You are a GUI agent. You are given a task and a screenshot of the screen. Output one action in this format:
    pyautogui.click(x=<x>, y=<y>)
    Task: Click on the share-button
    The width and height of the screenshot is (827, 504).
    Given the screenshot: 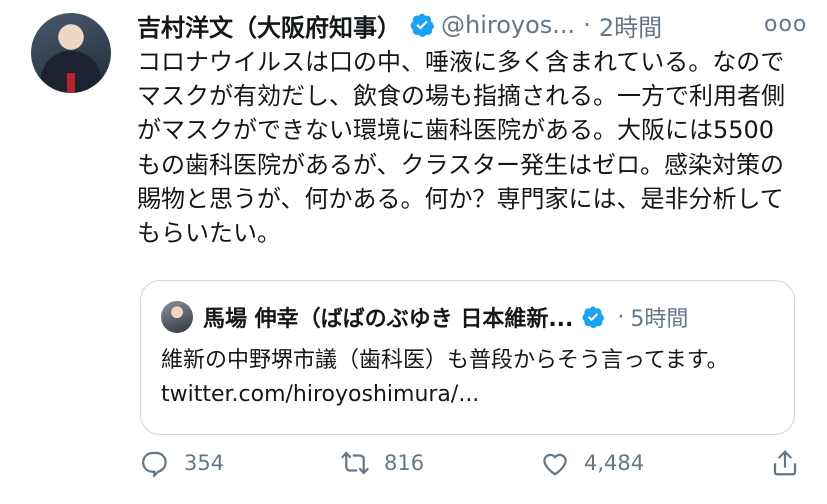 What is the action you would take?
    pyautogui.click(x=792, y=463)
    